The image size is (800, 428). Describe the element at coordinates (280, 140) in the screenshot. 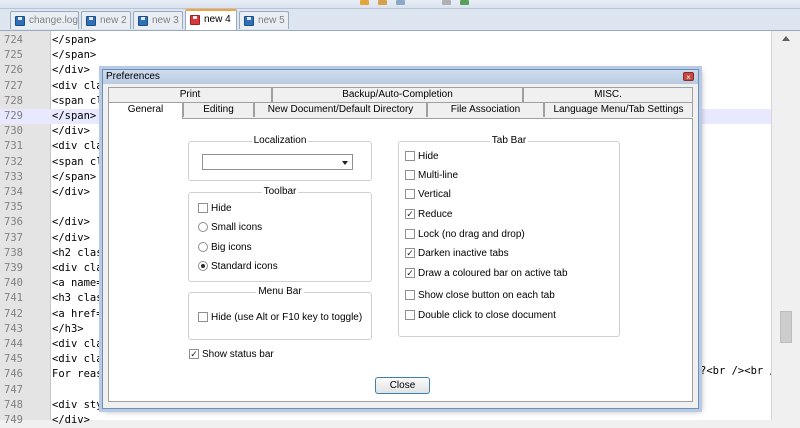

I see `localization-label: Localization` at that location.